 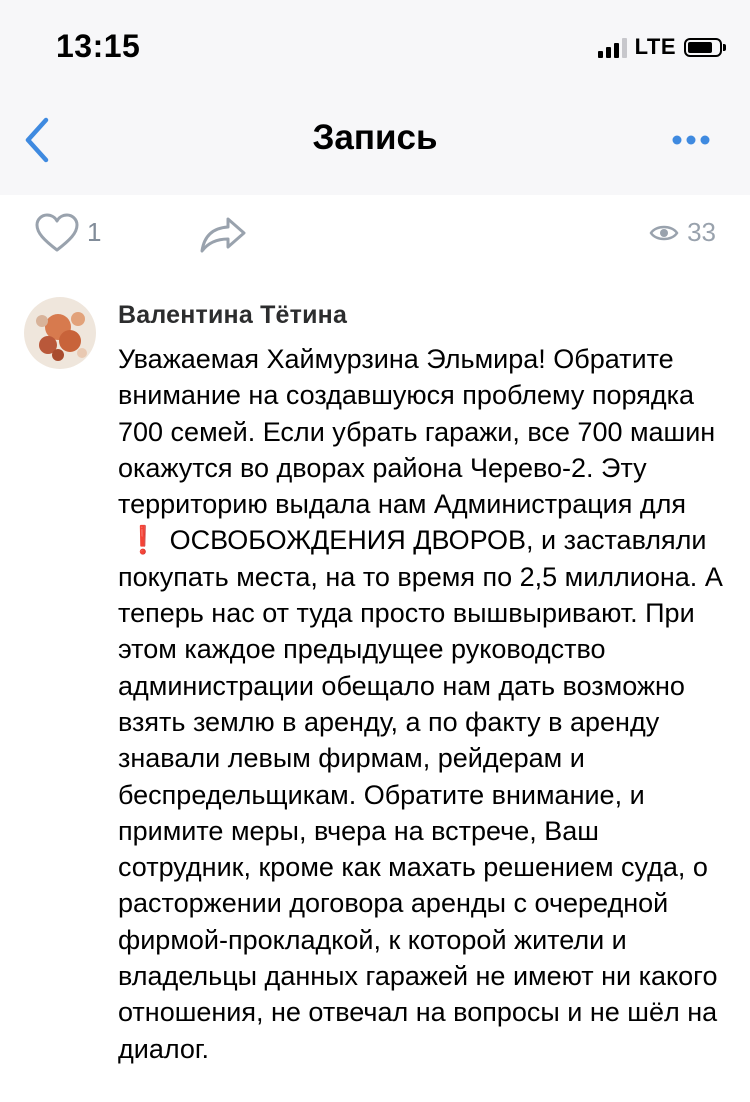 What do you see at coordinates (94, 232) in the screenshot?
I see `like-count: 1` at bounding box center [94, 232].